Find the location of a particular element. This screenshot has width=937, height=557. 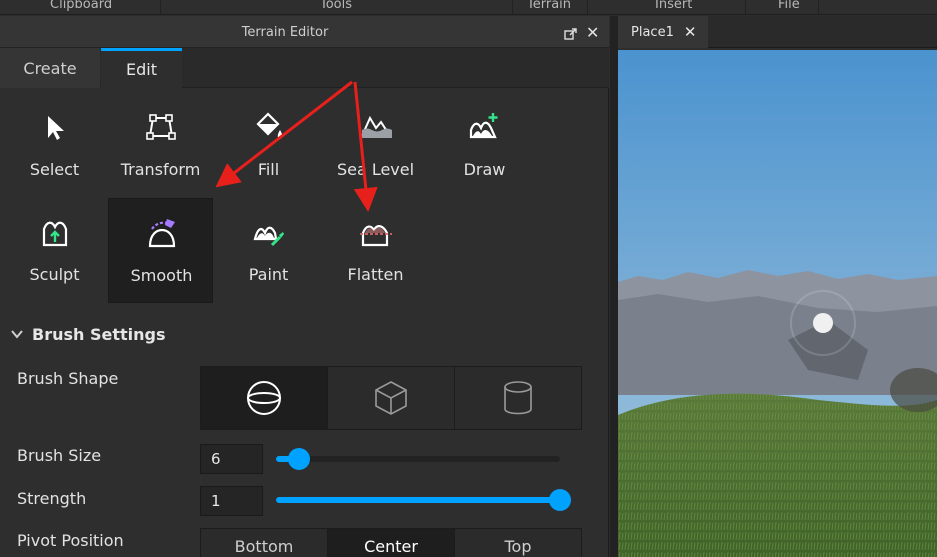

tool-smooth: Smooth is located at coordinates (160, 250).